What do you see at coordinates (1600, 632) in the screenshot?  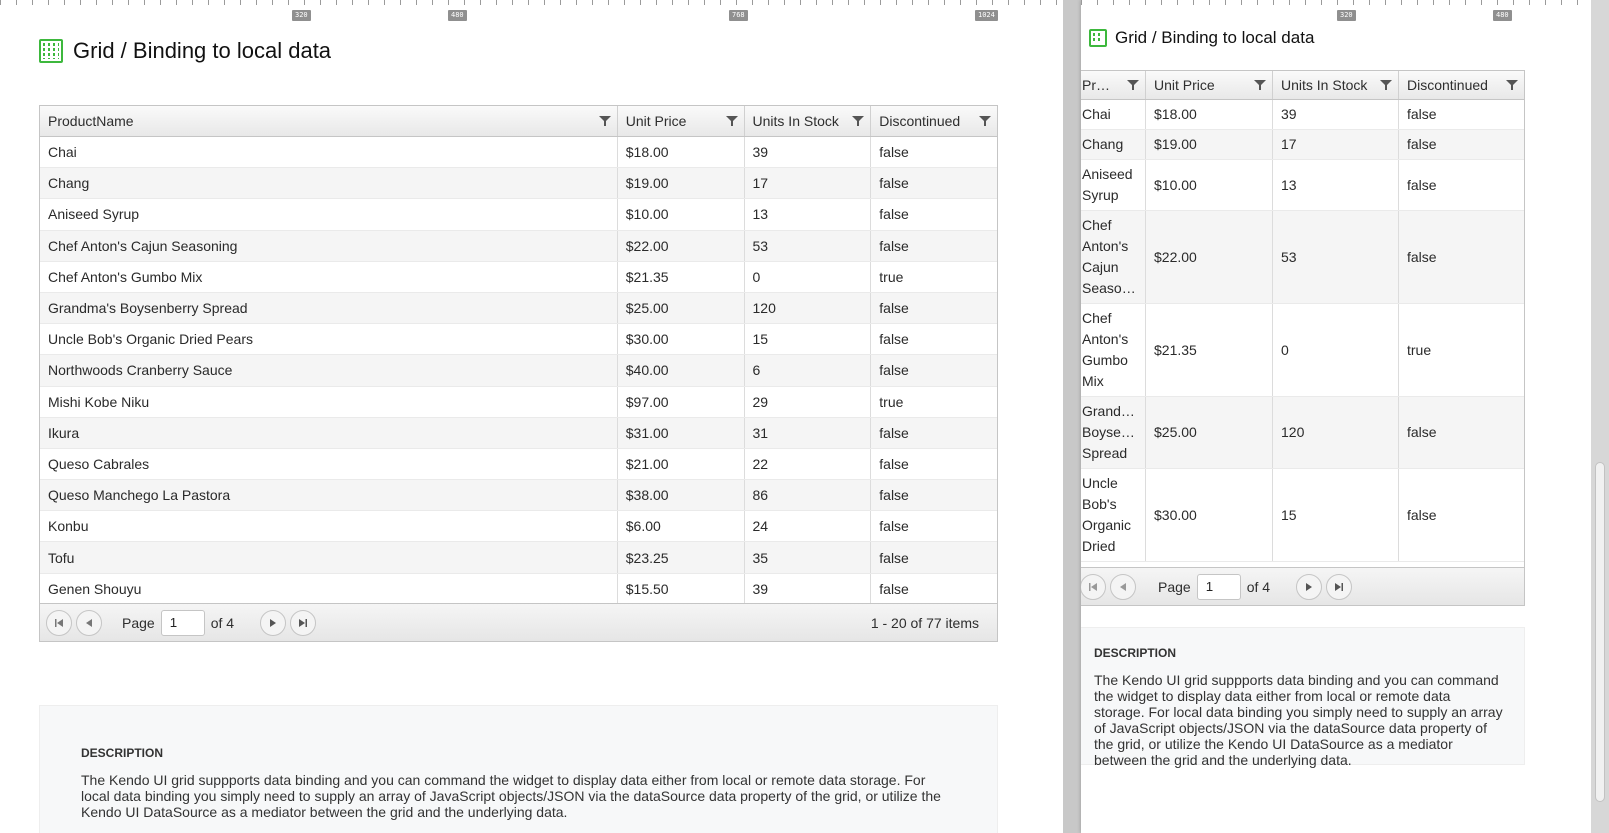 I see `scrollbar-thumb` at bounding box center [1600, 632].